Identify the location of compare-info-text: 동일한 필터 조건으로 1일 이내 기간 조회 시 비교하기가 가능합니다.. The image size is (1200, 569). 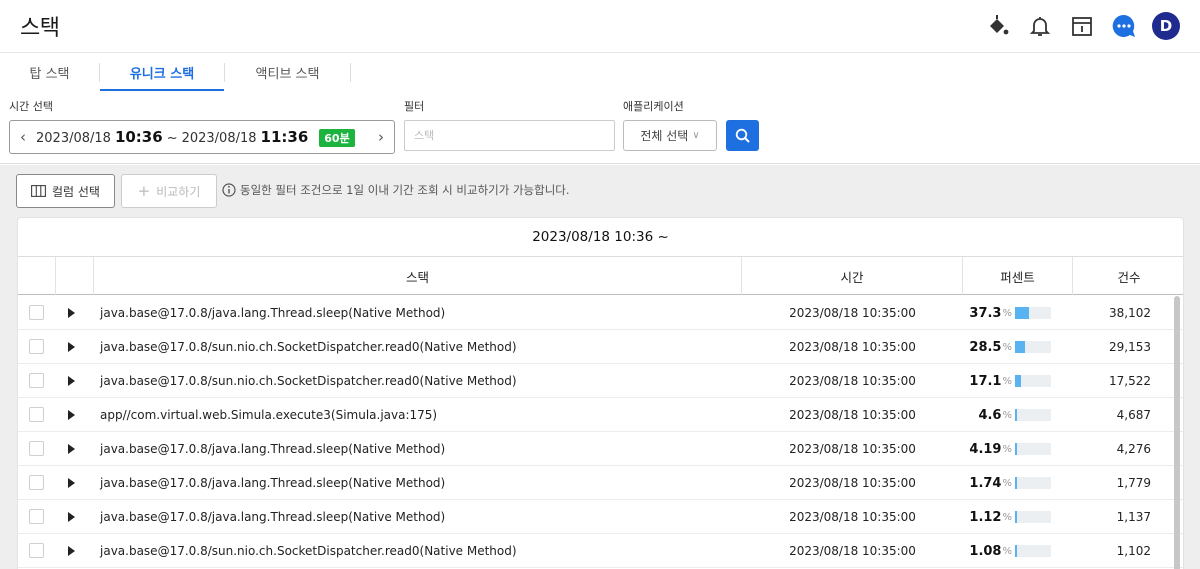
(405, 190).